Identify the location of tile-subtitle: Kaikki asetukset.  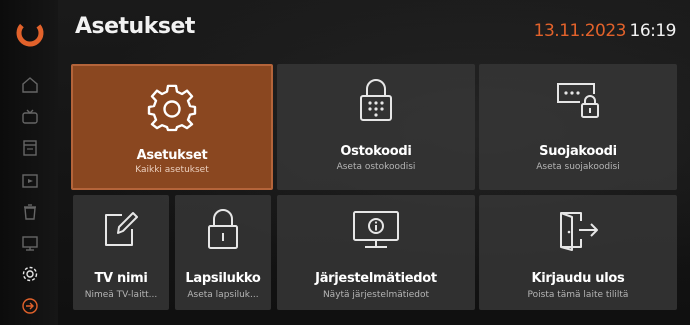
(172, 170).